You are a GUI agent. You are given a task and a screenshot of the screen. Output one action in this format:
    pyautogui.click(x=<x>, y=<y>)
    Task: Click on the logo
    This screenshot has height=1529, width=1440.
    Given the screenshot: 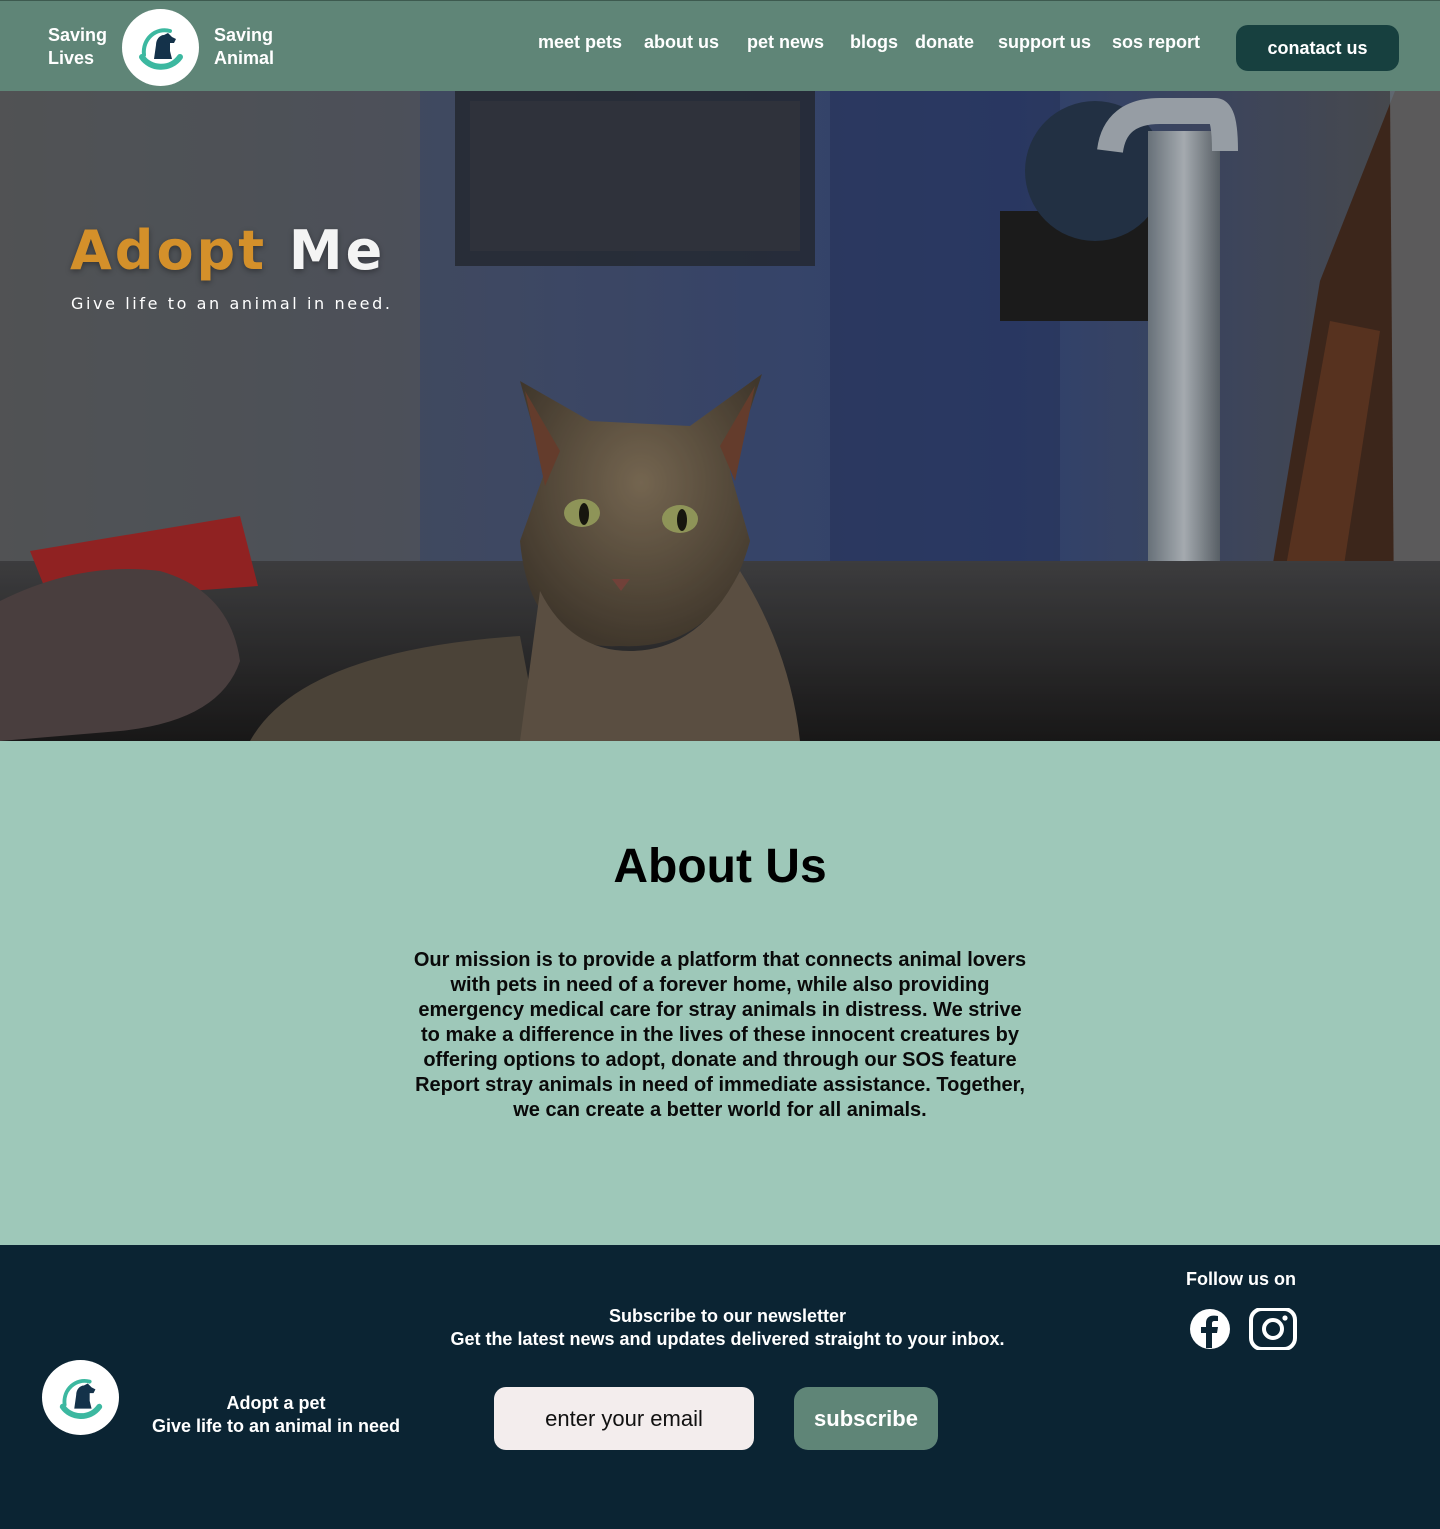 What is the action you would take?
    pyautogui.click(x=160, y=47)
    